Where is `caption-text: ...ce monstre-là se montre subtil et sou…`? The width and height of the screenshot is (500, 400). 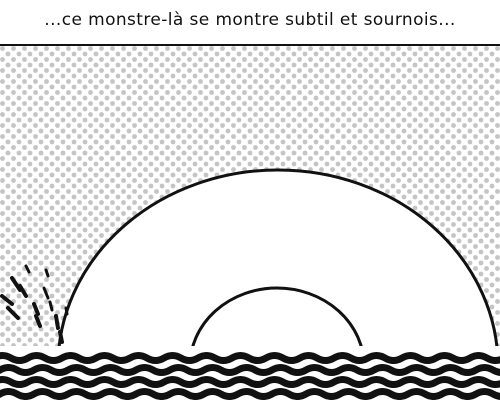
caption-text: ...ce monstre-là se montre subtil et sou… is located at coordinates (250, 20).